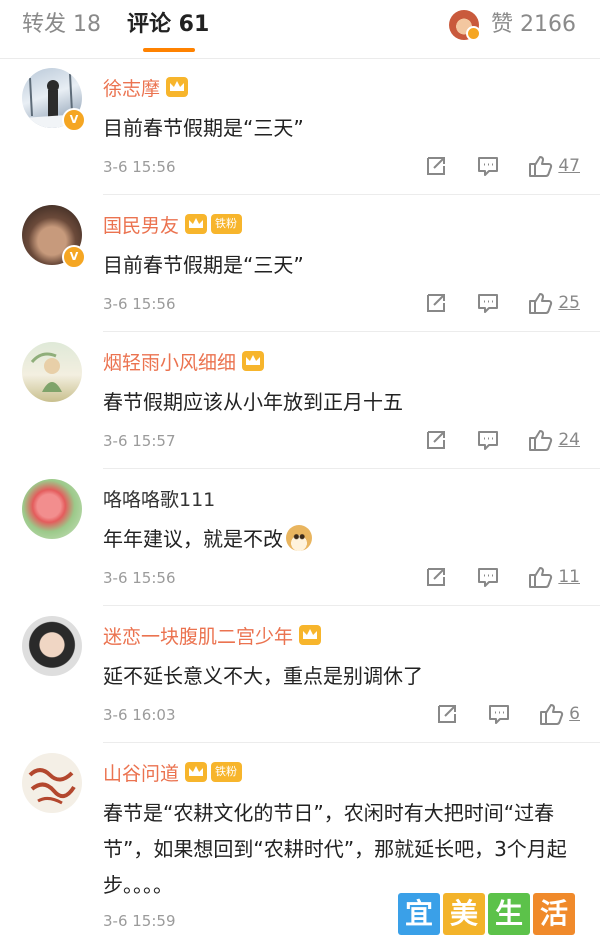  What do you see at coordinates (169, 50) in the screenshot?
I see `active-tab-indicator` at bounding box center [169, 50].